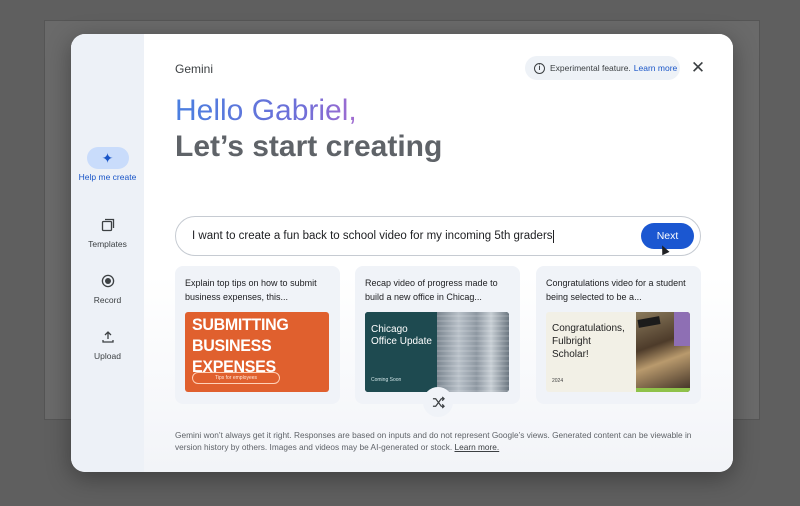  I want to click on suggestion-thumbnail: Congratulations, Fulbright Scholar! 2024, so click(618, 352).